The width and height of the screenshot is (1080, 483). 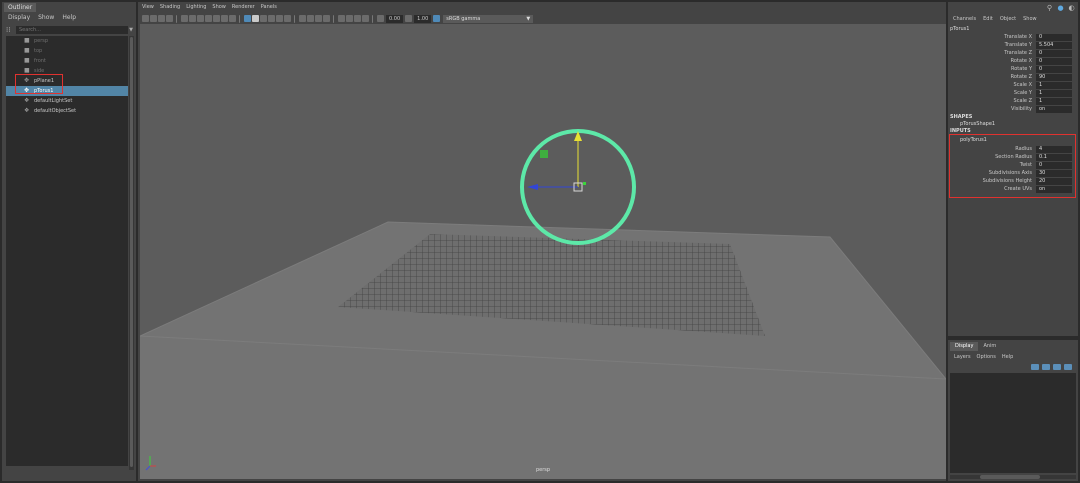 What do you see at coordinates (488, 18) in the screenshot?
I see `color-space-select: sRGB gamma ▼` at bounding box center [488, 18].